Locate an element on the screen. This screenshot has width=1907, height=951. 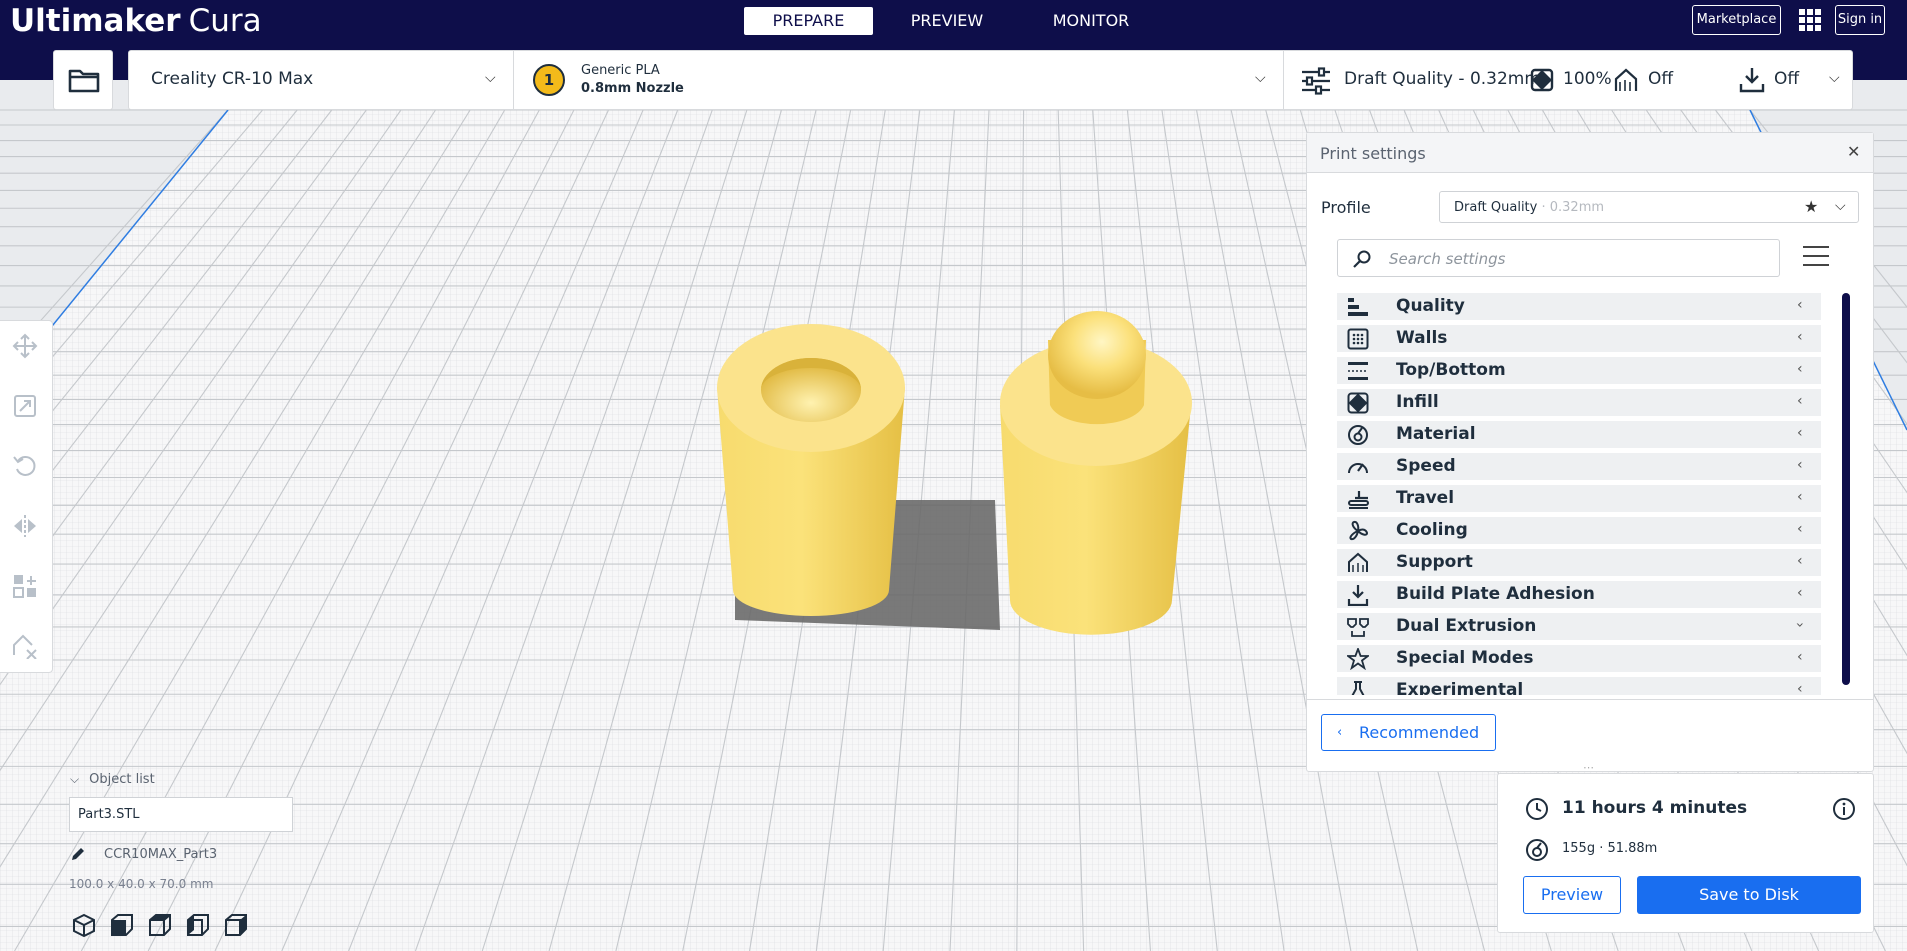
material-name: Generic PLA is located at coordinates (620, 70).